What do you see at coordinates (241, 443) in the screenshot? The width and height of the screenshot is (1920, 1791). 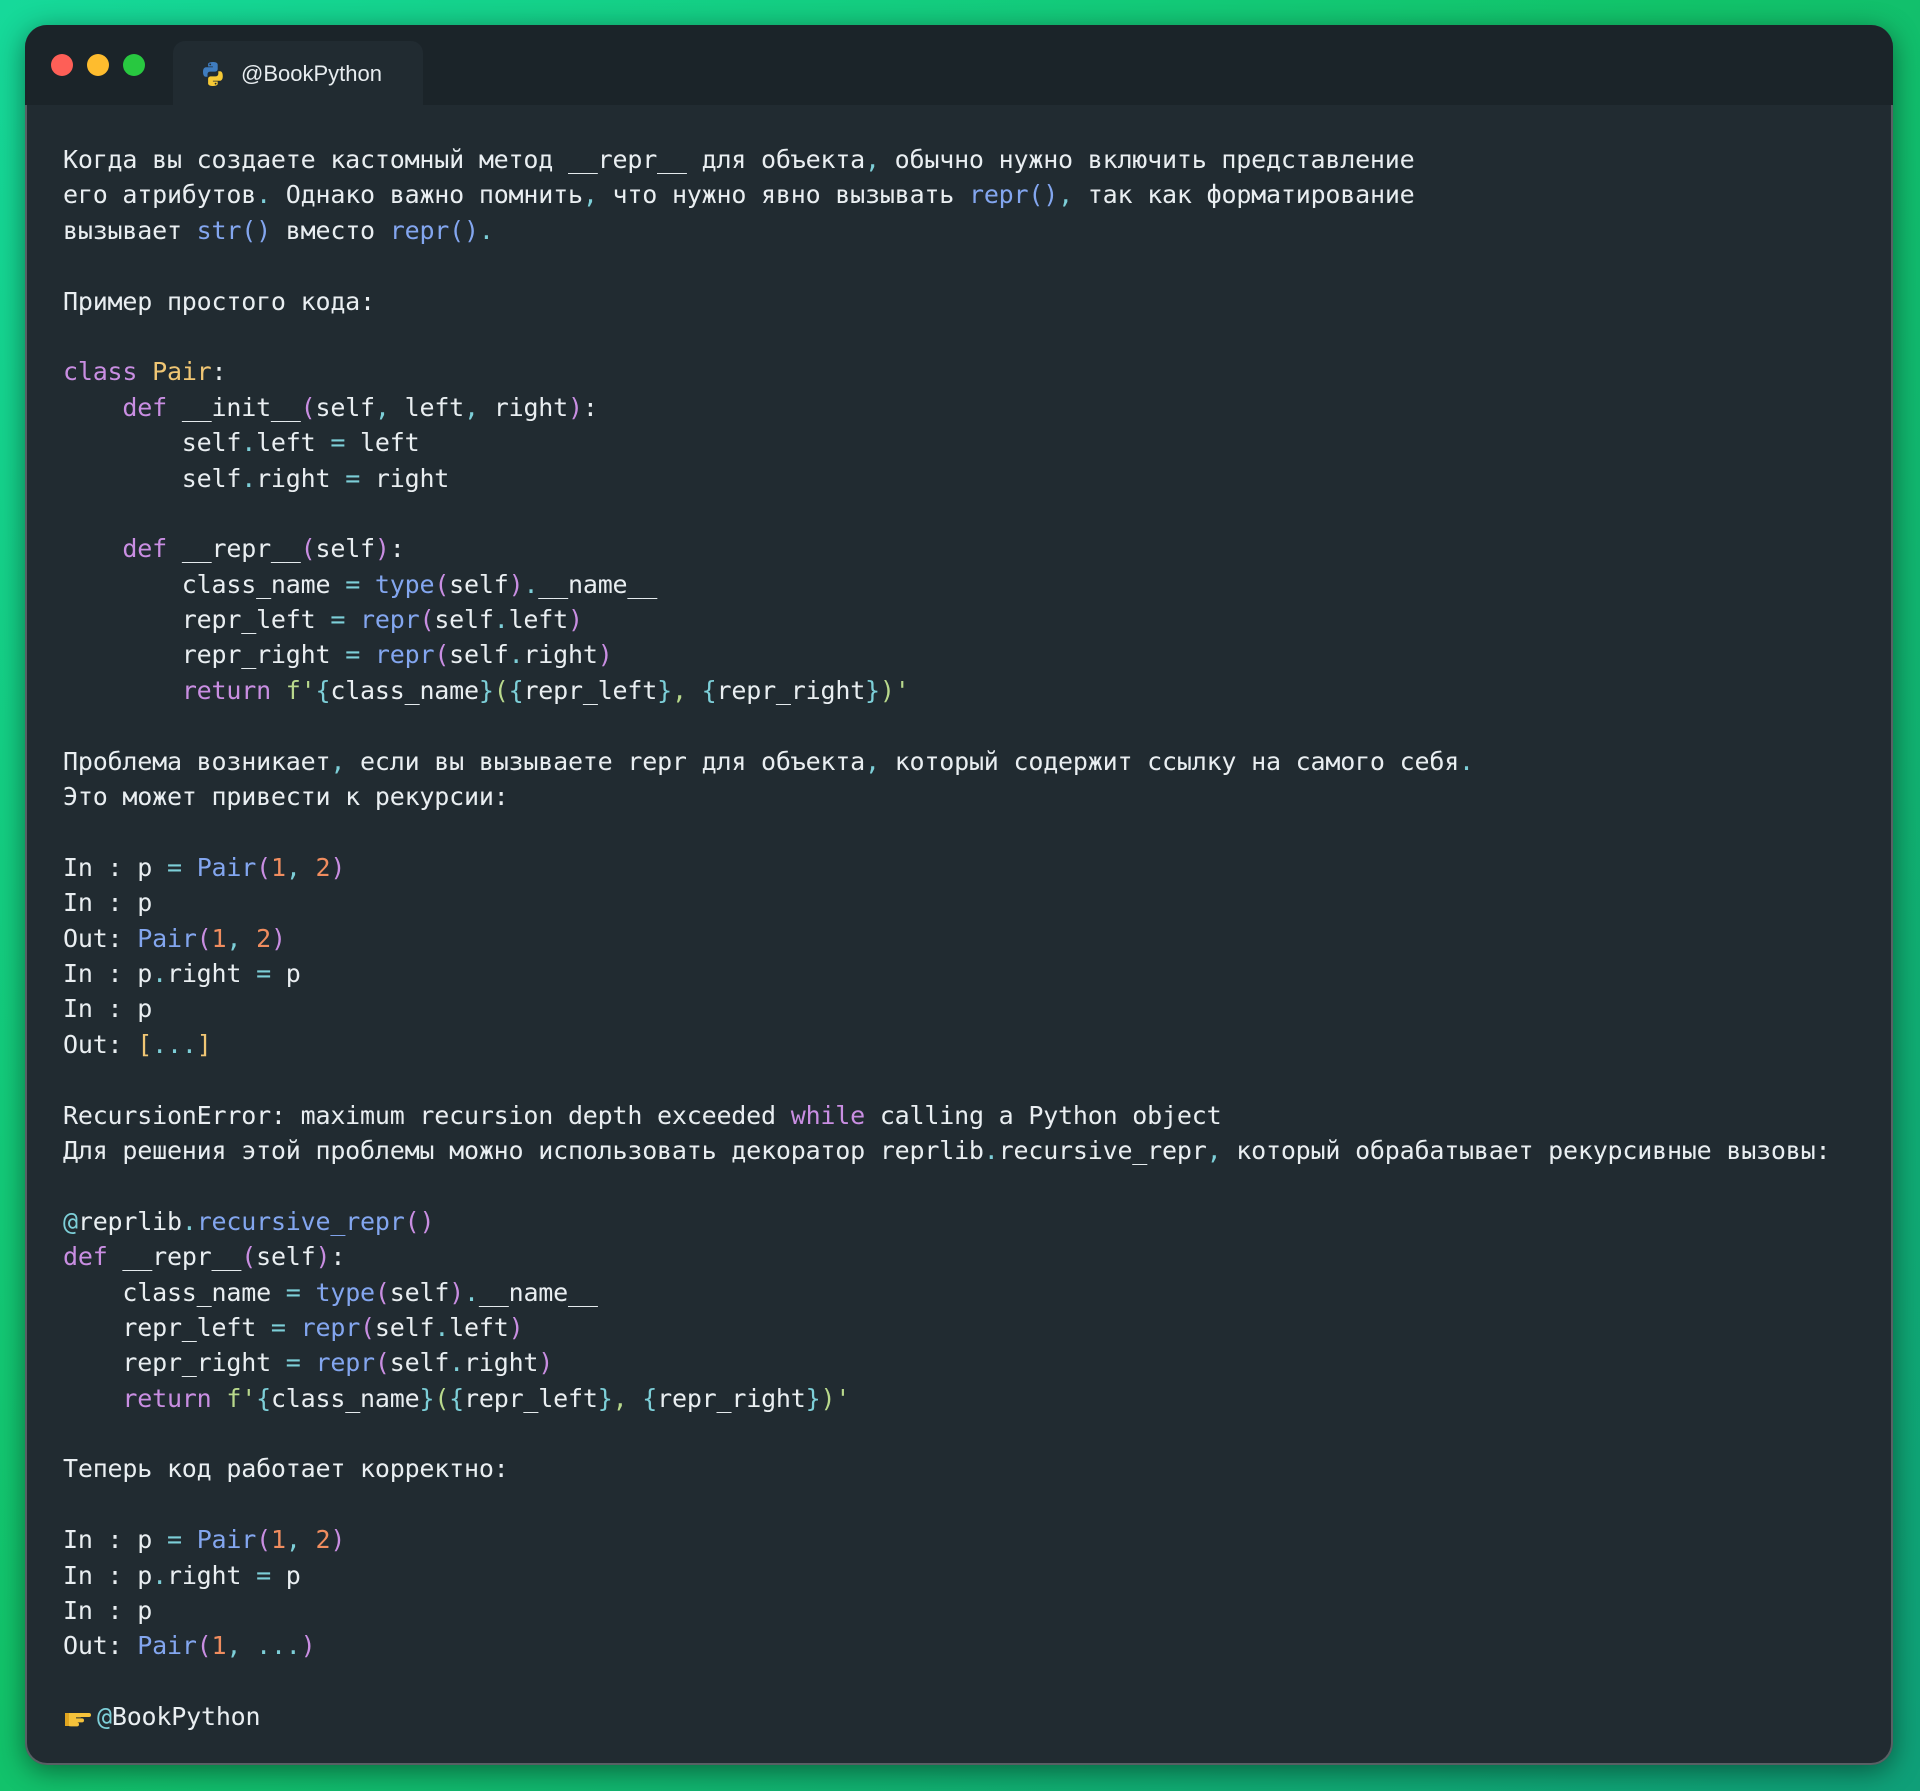 I see `code-line: self.left = left` at bounding box center [241, 443].